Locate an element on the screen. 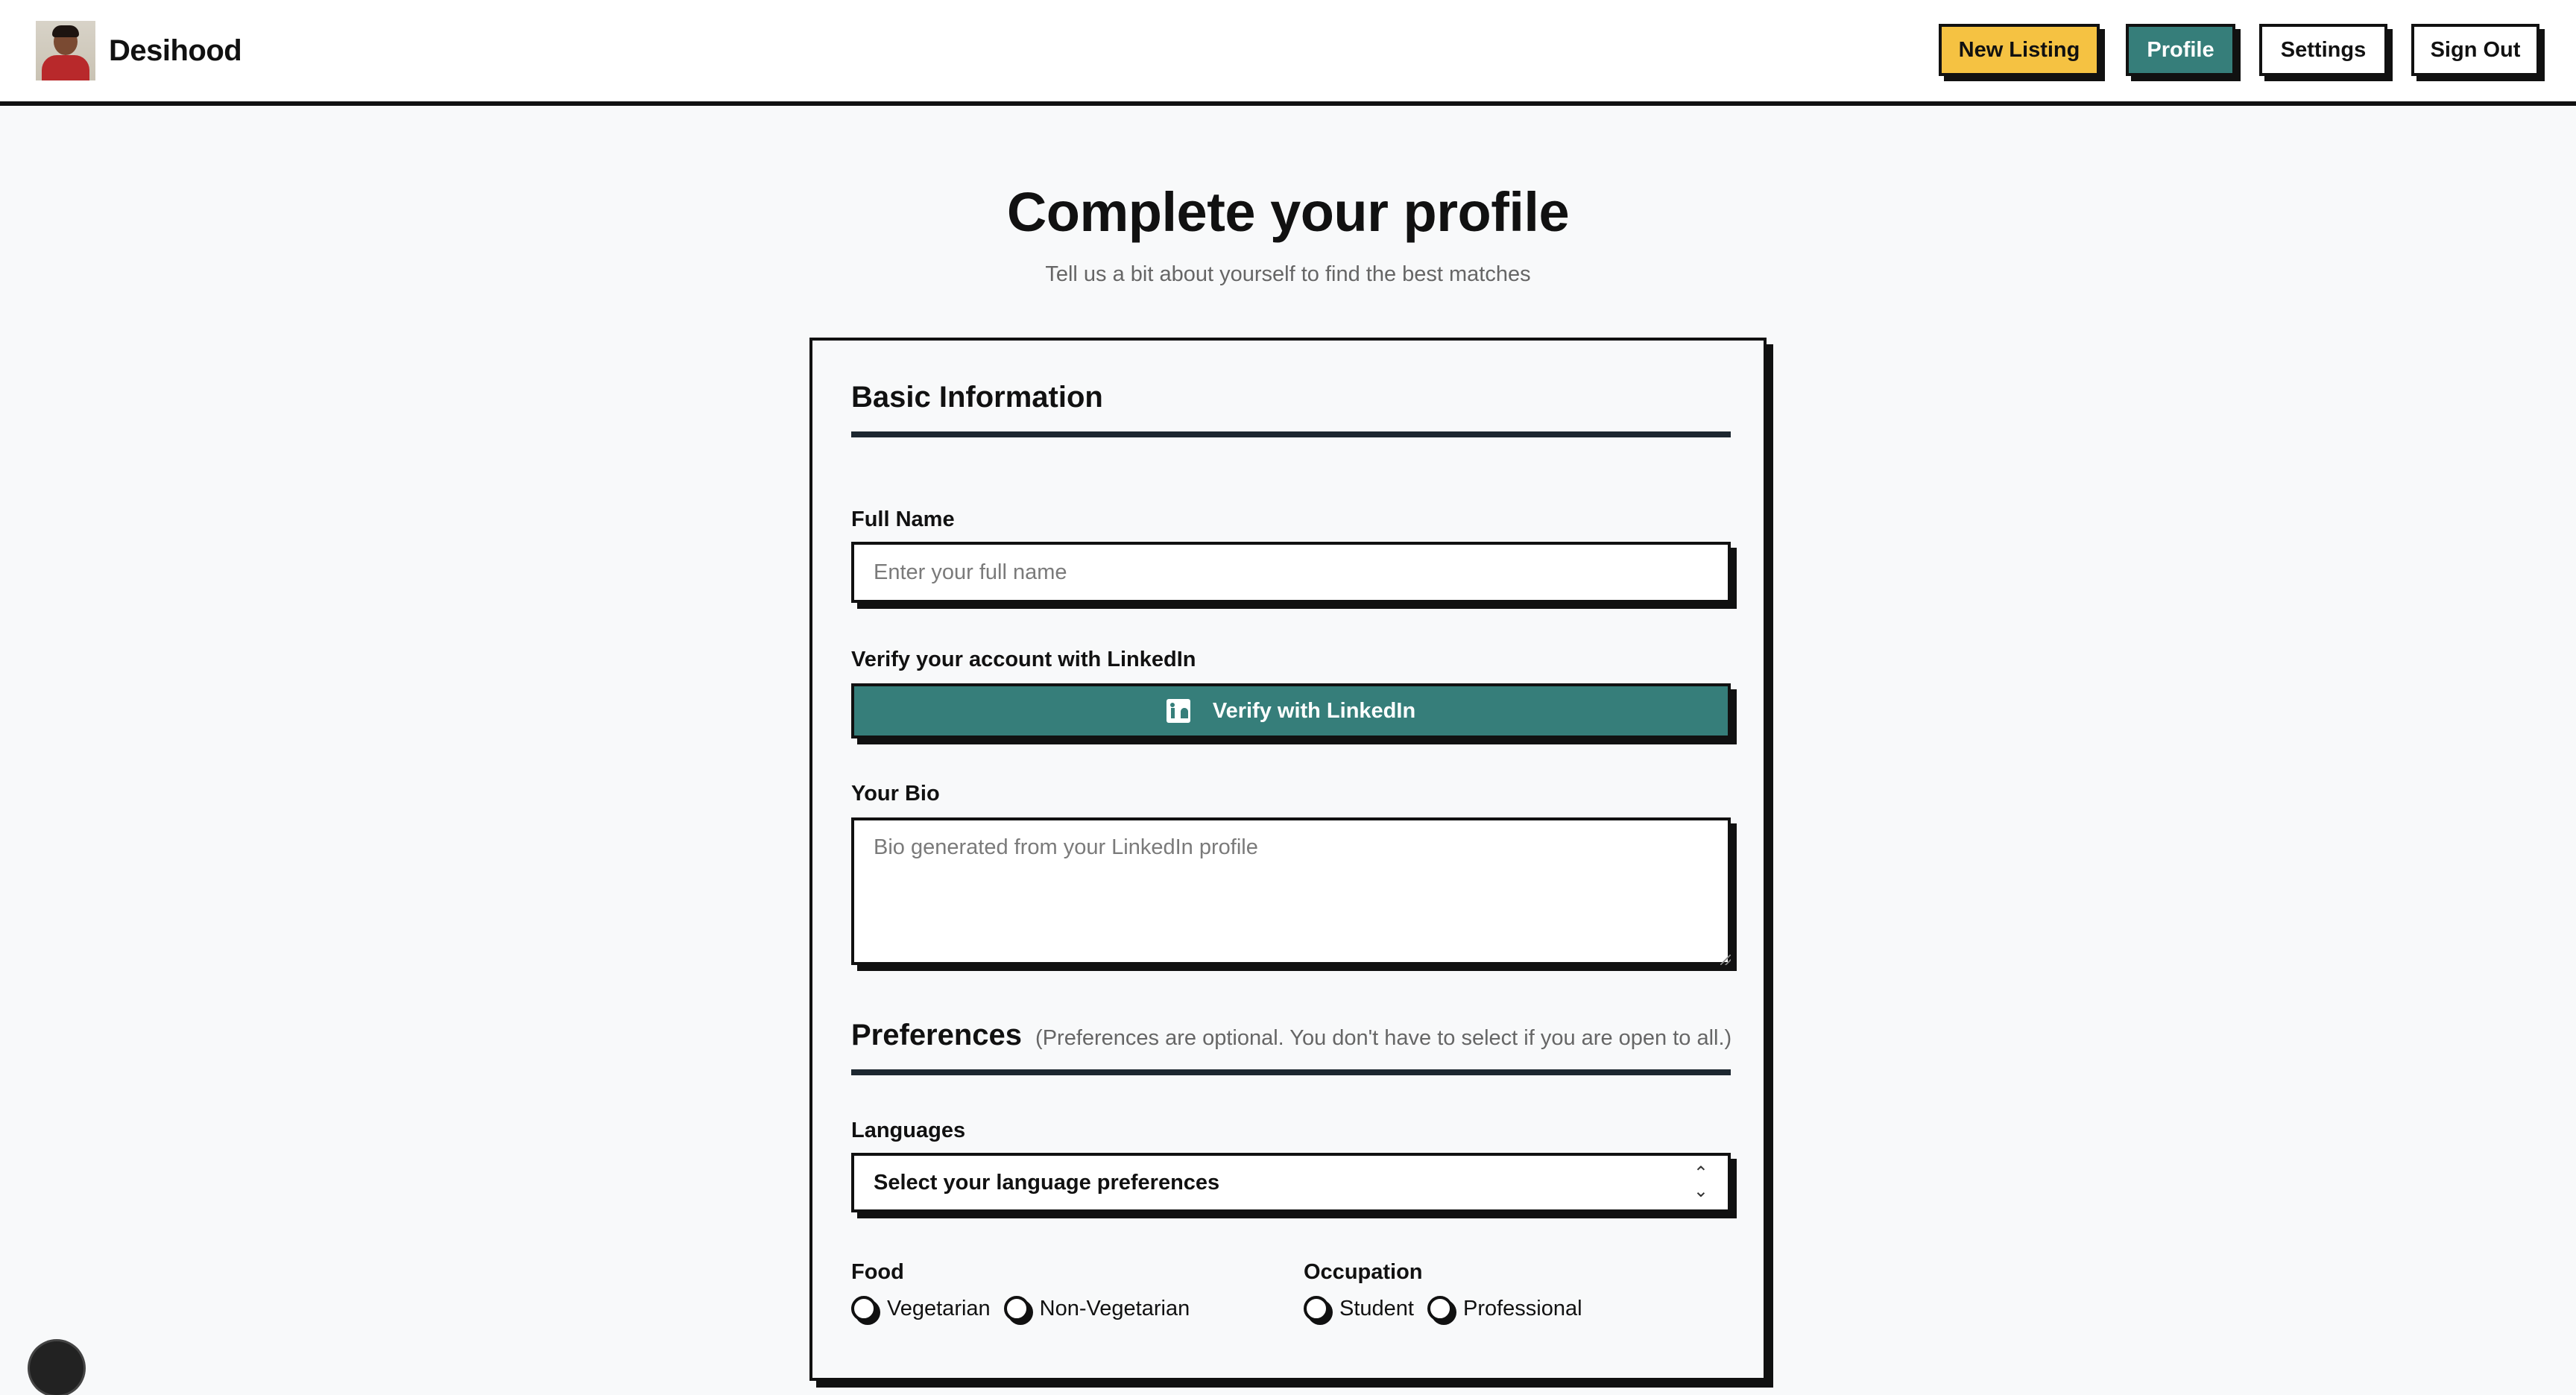  linkedin-icon is located at coordinates (1178, 711).